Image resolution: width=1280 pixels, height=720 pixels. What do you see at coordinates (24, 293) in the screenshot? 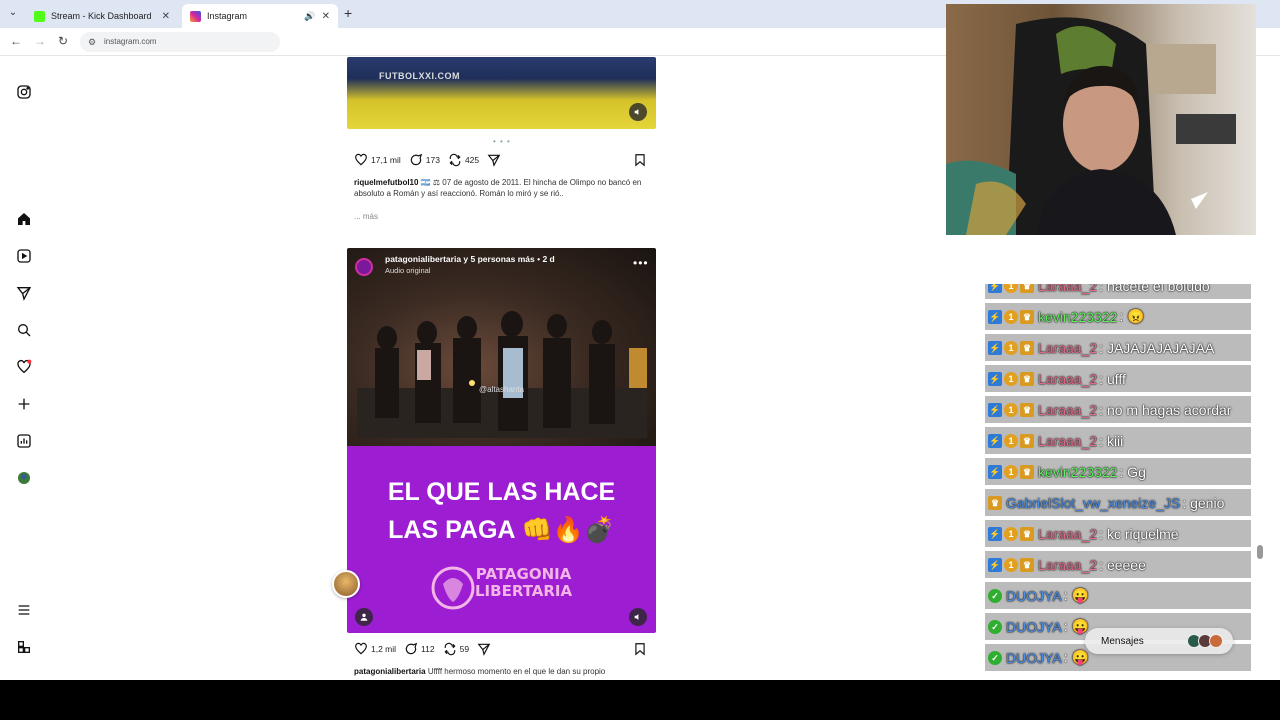
I see `direct-messages-icon` at bounding box center [24, 293].